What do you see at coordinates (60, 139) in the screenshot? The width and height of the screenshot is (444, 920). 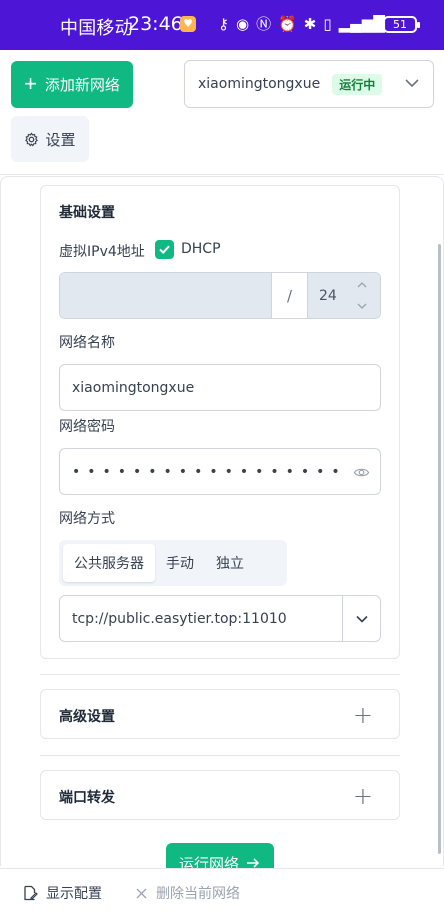 I see `settings-label: 设置` at bounding box center [60, 139].